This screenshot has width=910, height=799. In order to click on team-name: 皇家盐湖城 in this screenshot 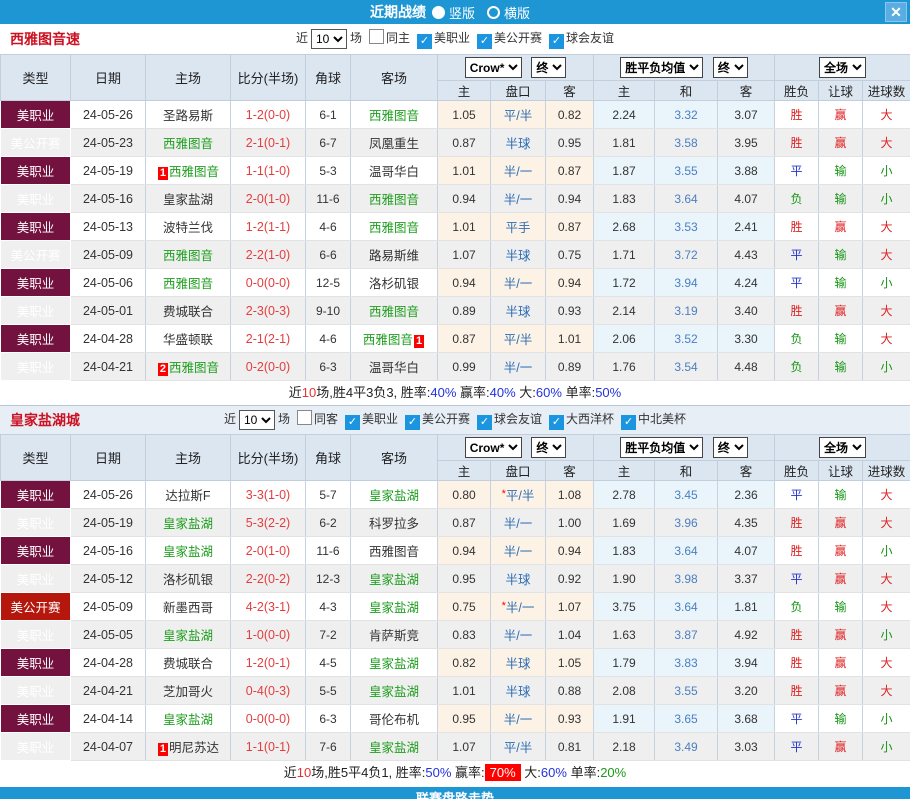, I will do `click(45, 420)`.